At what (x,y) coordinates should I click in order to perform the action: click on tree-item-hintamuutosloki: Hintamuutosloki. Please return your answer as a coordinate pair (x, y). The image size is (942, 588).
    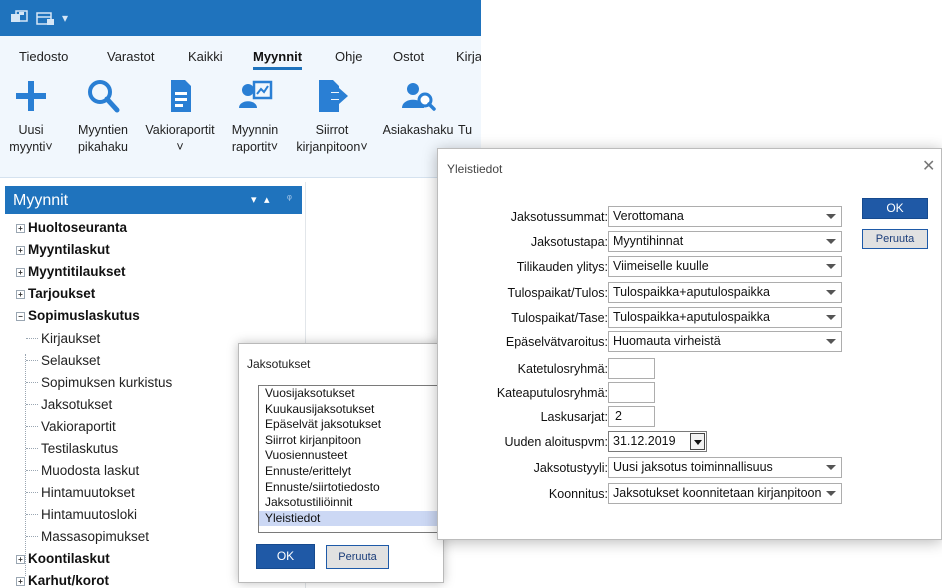
    Looking at the image, I should click on (71, 515).